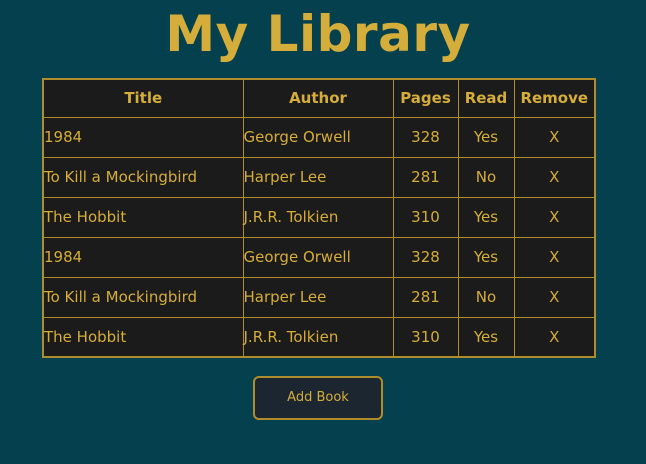 The image size is (646, 464). What do you see at coordinates (425, 98) in the screenshot?
I see `column-header-pages: Pages` at bounding box center [425, 98].